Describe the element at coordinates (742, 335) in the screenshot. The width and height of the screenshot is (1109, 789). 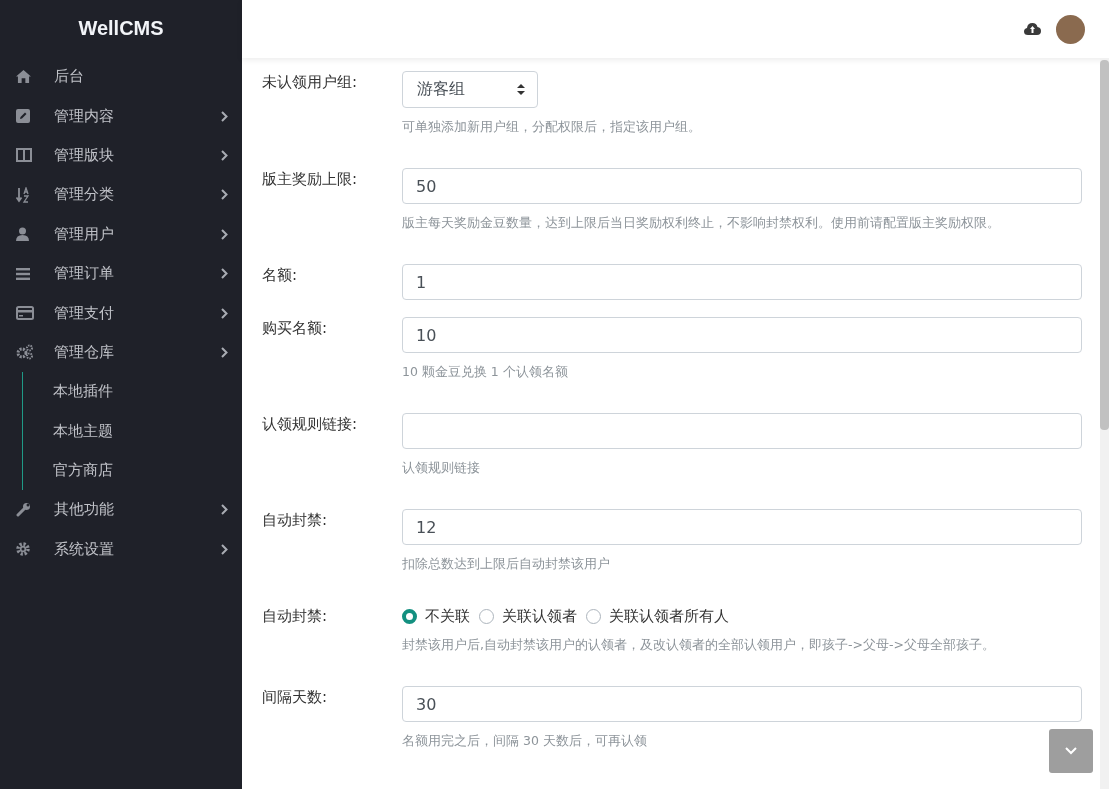
I see `input-field: 10` at that location.